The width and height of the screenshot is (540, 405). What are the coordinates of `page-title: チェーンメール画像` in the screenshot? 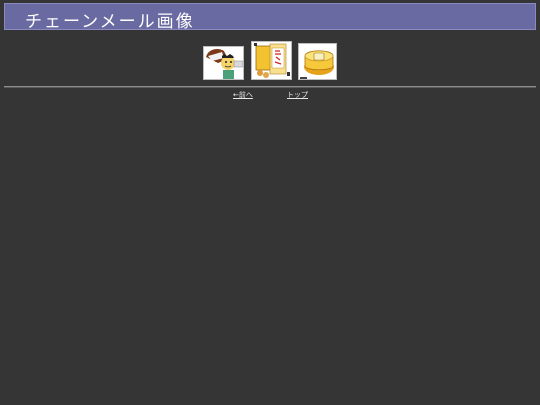 It's located at (110, 22).